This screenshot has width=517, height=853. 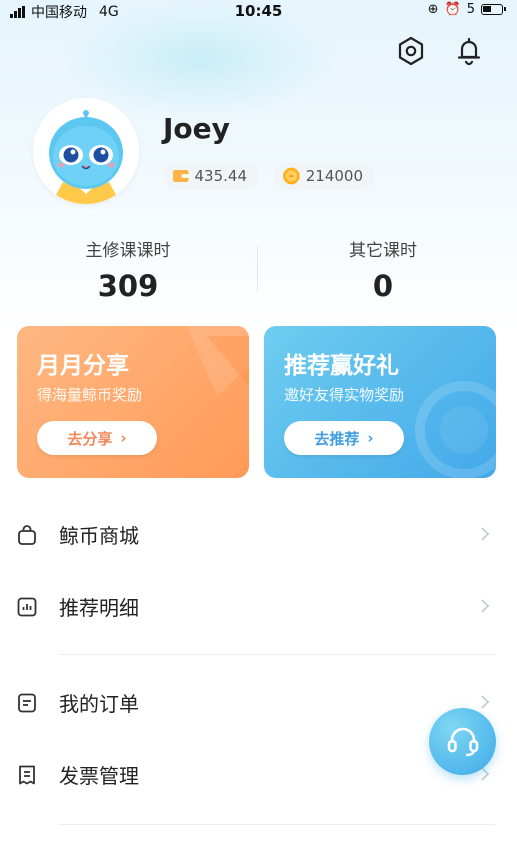 I want to click on settings-button, so click(x=411, y=51).